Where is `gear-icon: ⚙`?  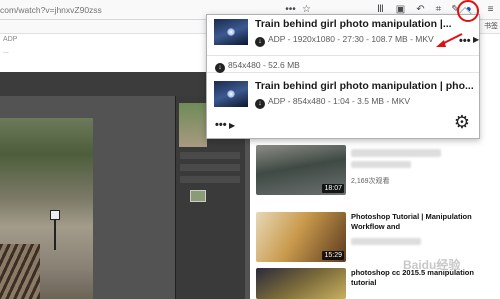 gear-icon: ⚙ is located at coordinates (462, 122).